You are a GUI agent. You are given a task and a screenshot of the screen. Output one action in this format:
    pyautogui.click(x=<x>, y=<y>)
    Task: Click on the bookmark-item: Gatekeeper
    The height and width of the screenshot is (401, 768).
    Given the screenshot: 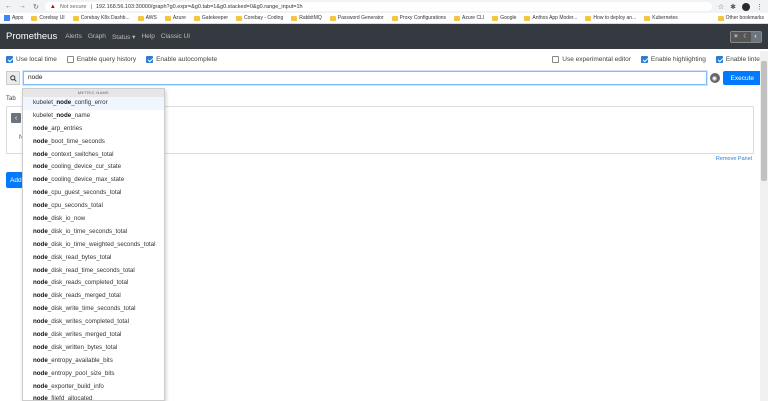 What is the action you would take?
    pyautogui.click(x=210, y=18)
    